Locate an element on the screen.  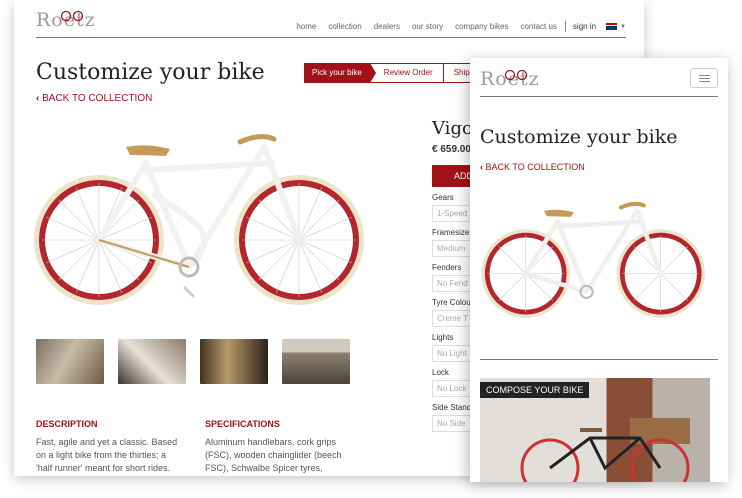
description-line: Fast, agile and yet a classic. Based is located at coordinates (107, 442).